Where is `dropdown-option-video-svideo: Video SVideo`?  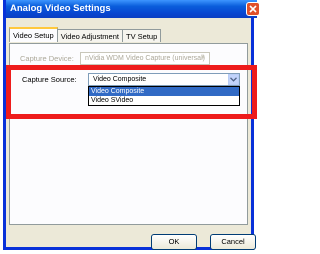 dropdown-option-video-svideo: Video SVideo is located at coordinates (164, 100).